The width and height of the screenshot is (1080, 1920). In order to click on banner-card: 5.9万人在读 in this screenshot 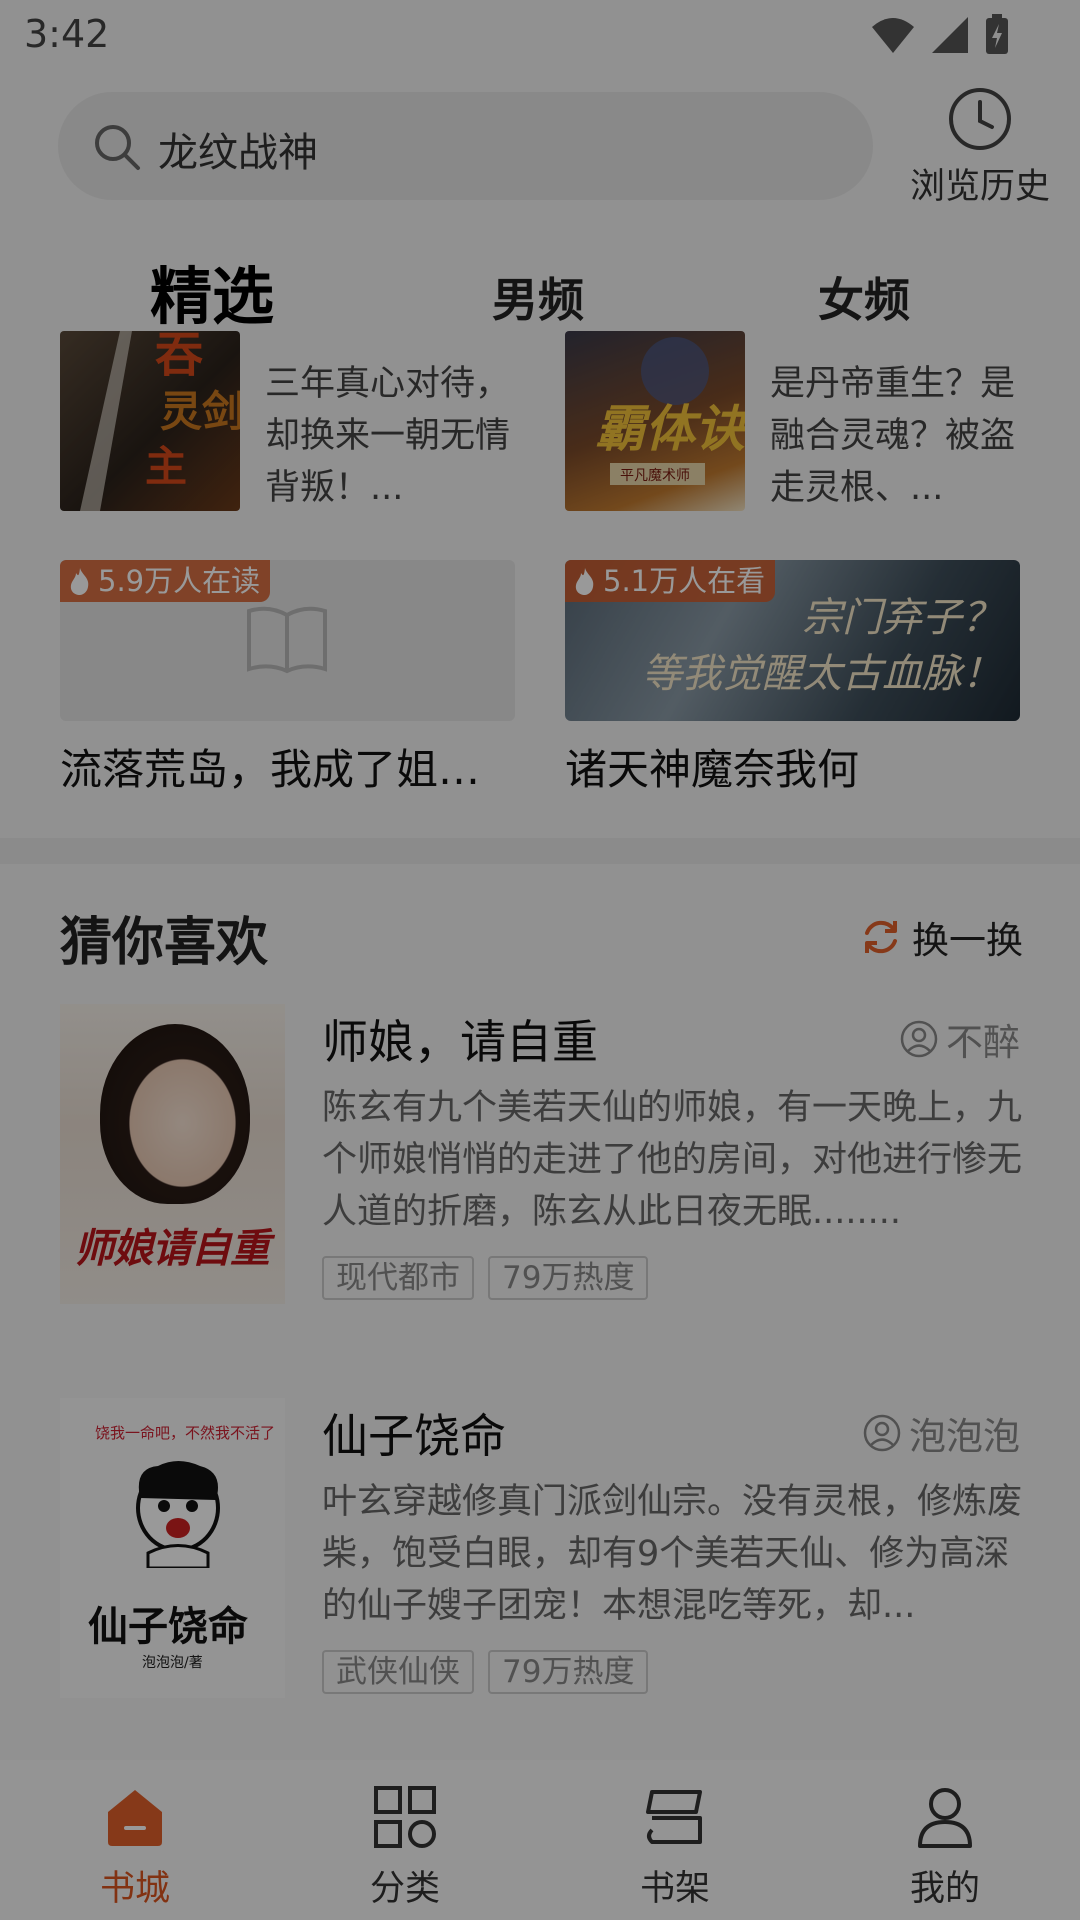, I will do `click(287, 640)`.